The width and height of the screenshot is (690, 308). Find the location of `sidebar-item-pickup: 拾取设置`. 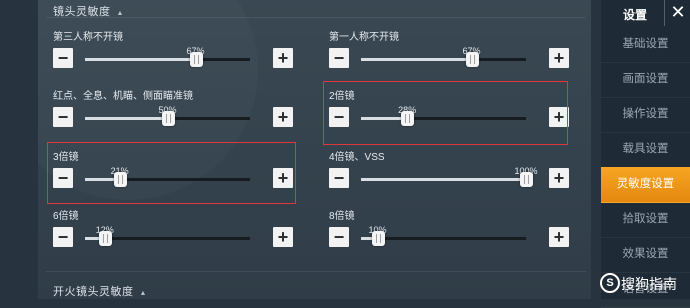

sidebar-item-pickup: 拾取设置 is located at coordinates (645, 220).